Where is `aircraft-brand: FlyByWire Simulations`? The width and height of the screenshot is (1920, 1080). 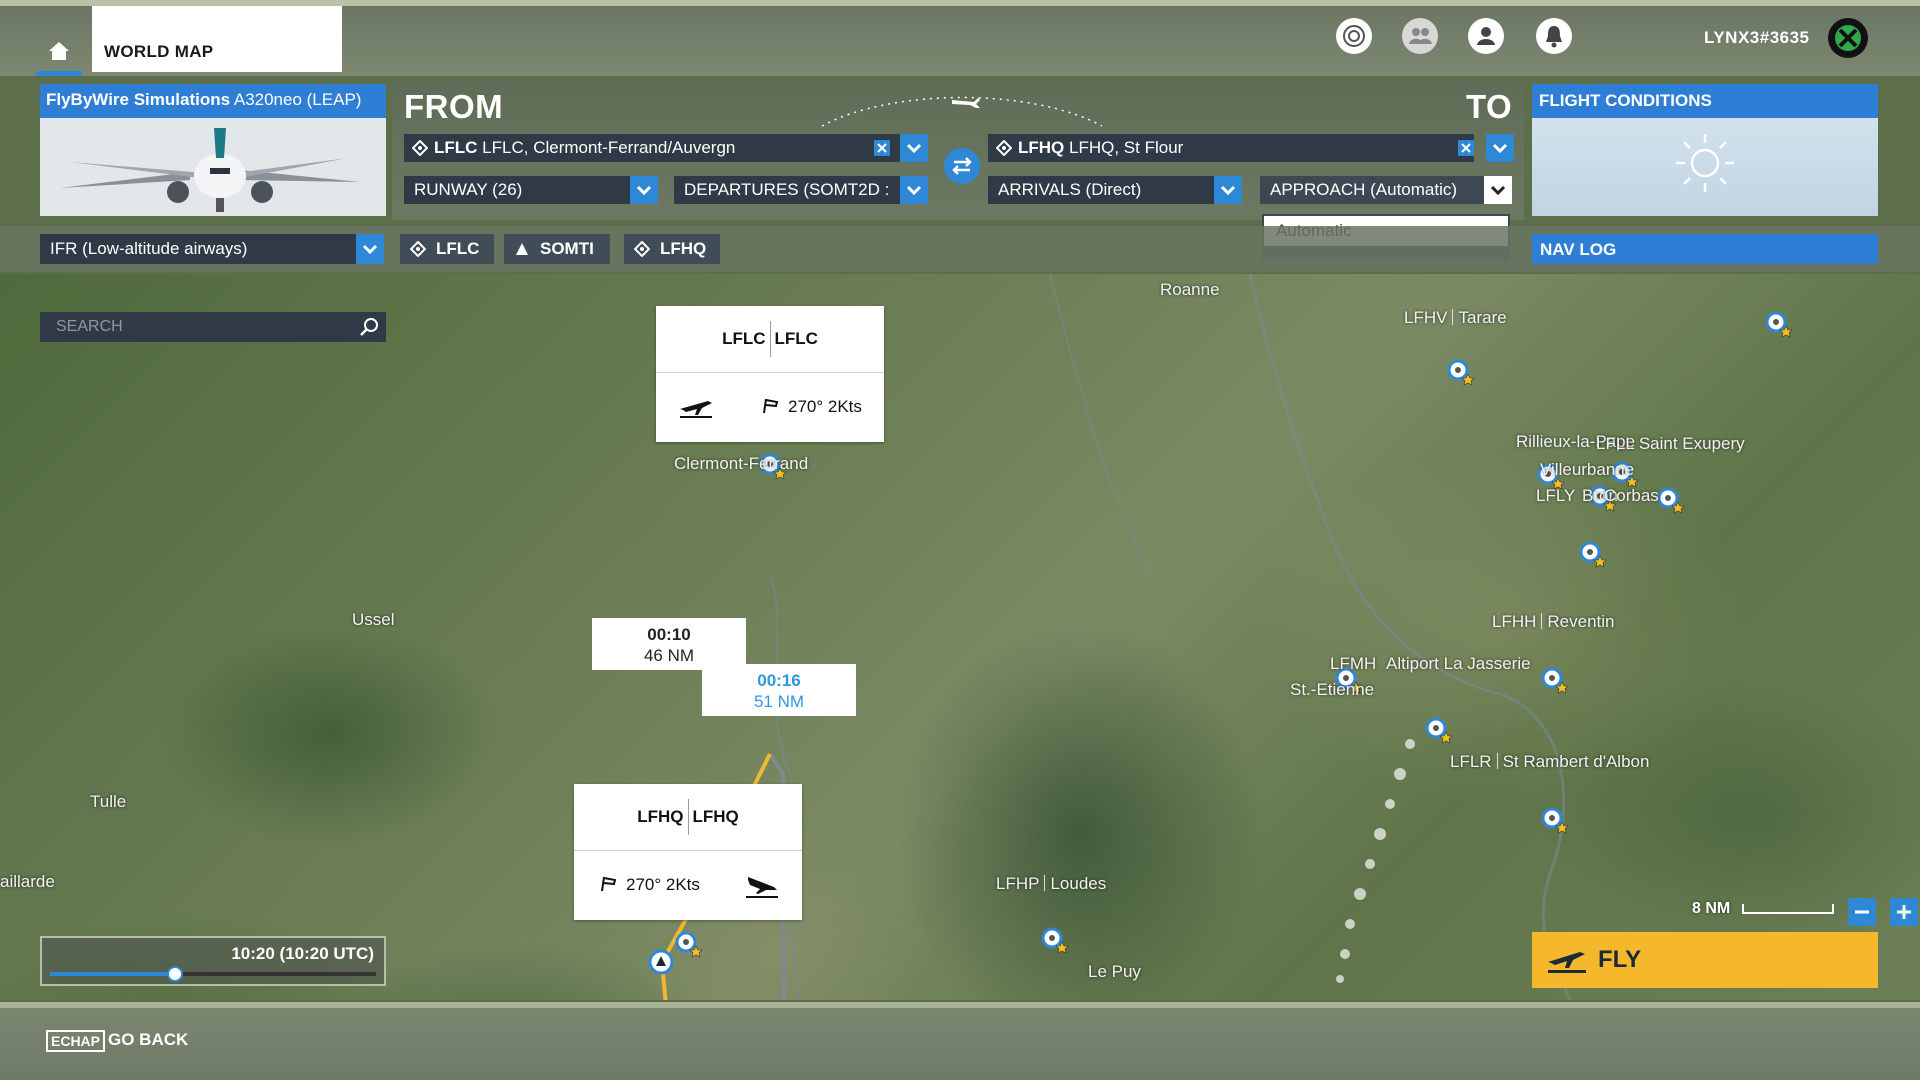 aircraft-brand: FlyByWire Simulations is located at coordinates (138, 99).